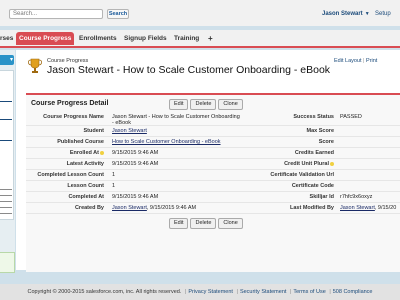 This screenshot has height=300, width=400. Describe the element at coordinates (85, 164) in the screenshot. I see `field-label: Latest Activity` at that location.